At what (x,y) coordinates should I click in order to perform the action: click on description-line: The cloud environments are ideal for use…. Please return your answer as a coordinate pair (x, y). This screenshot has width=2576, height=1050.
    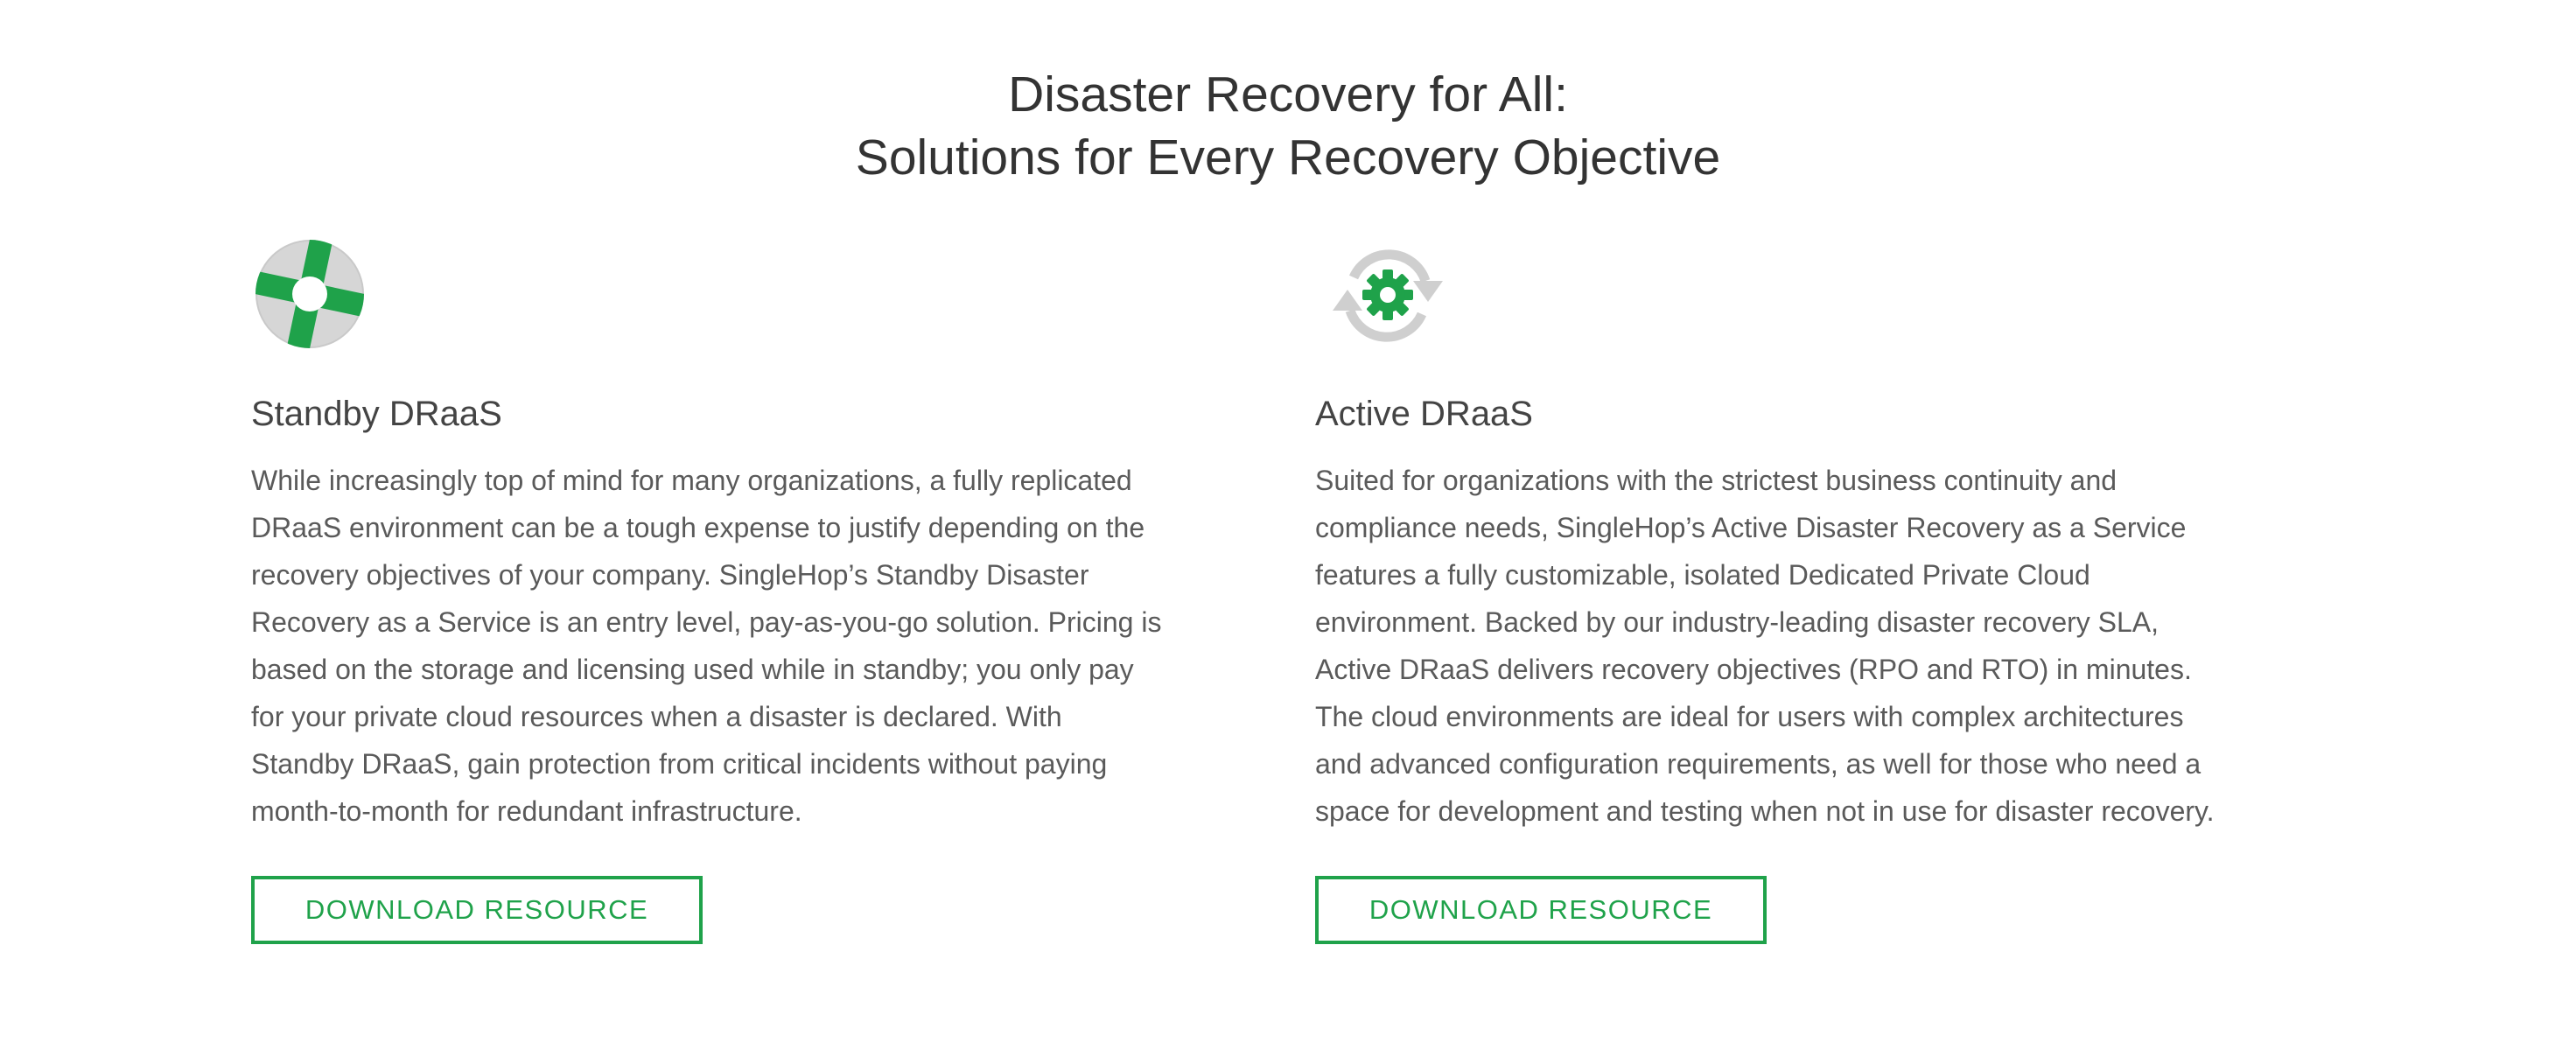
    Looking at the image, I should click on (1749, 716).